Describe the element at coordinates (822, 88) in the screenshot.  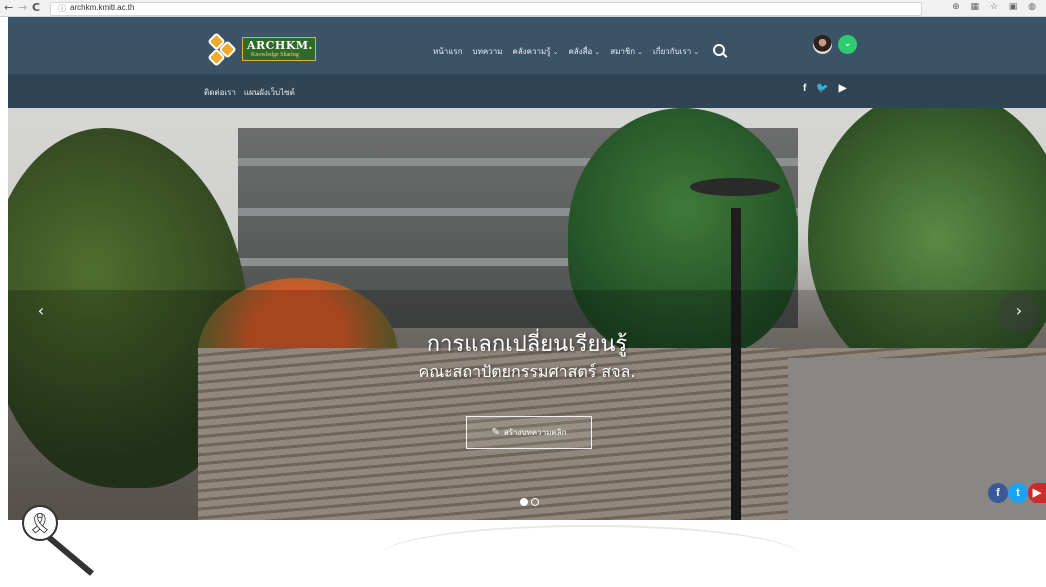
I see `twitter-icon: 🐦` at that location.